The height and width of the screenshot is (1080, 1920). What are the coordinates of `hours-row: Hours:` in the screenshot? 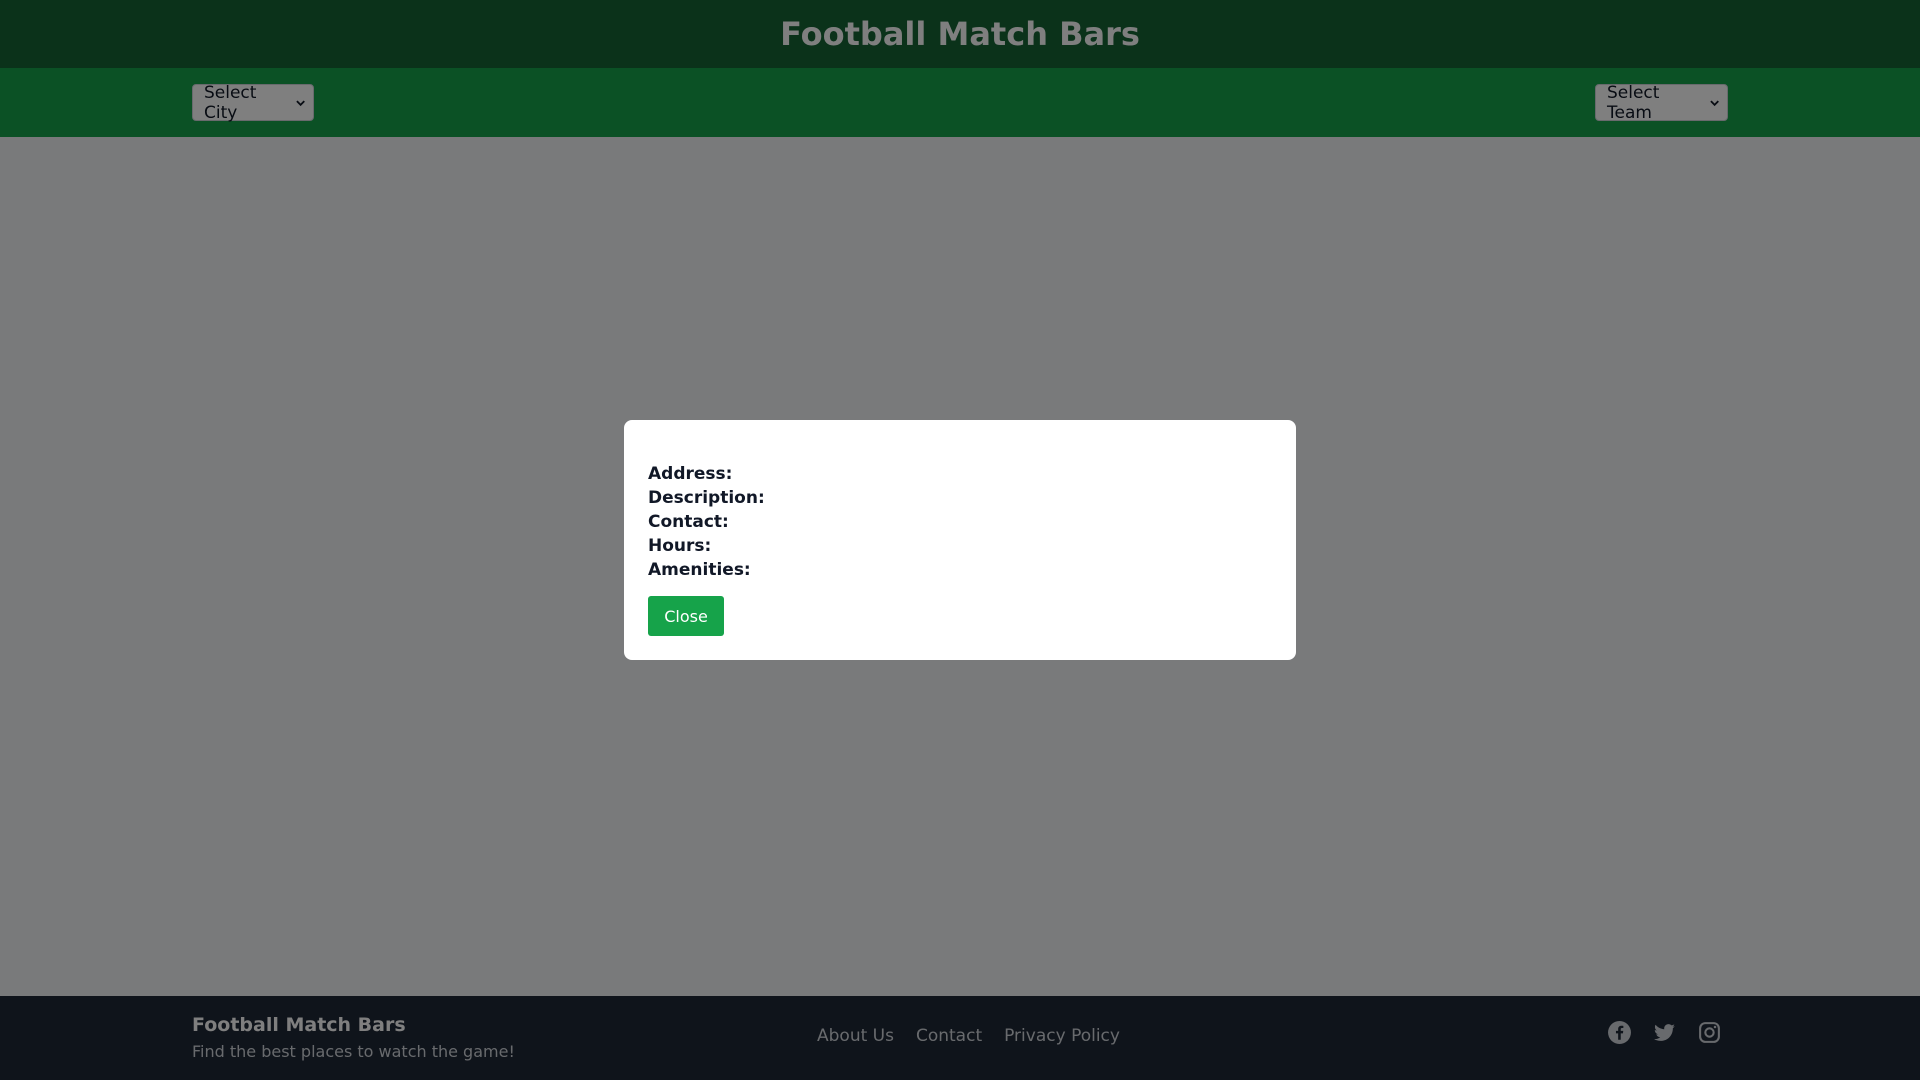 It's located at (960, 546).